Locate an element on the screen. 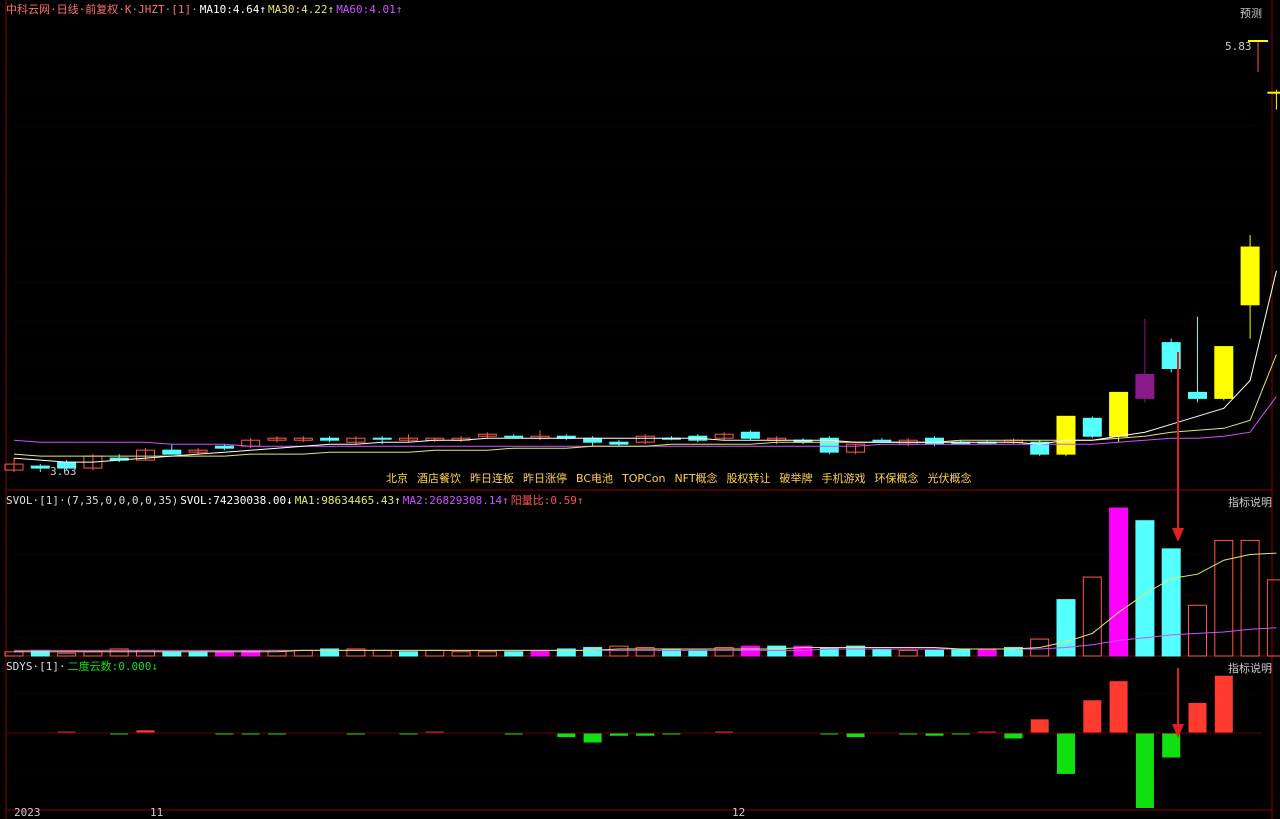 The image size is (1280, 819). concept-tag: NFT概念 is located at coordinates (695, 478).